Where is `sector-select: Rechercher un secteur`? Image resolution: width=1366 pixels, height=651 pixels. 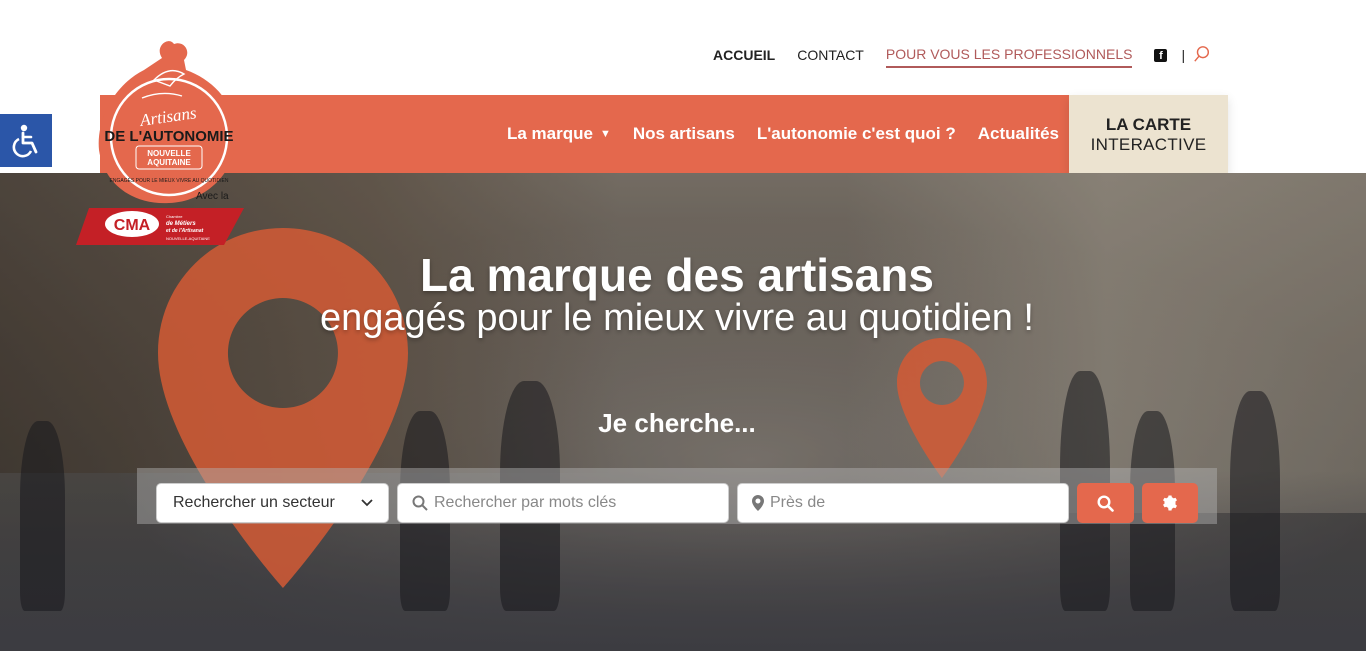
sector-select: Rechercher un secteur is located at coordinates (272, 503).